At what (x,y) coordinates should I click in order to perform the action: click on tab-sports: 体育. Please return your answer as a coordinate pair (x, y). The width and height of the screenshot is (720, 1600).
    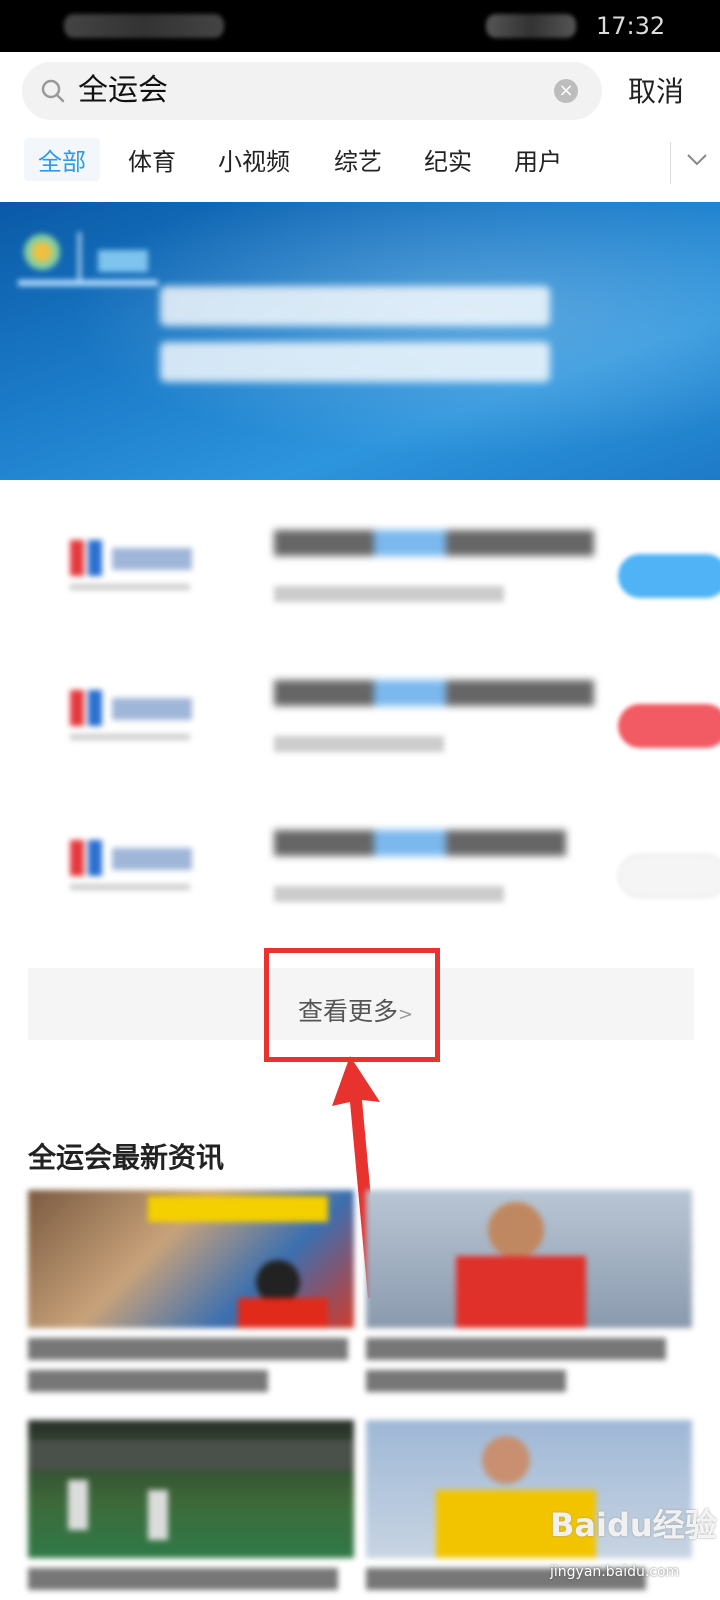
    Looking at the image, I should click on (152, 159).